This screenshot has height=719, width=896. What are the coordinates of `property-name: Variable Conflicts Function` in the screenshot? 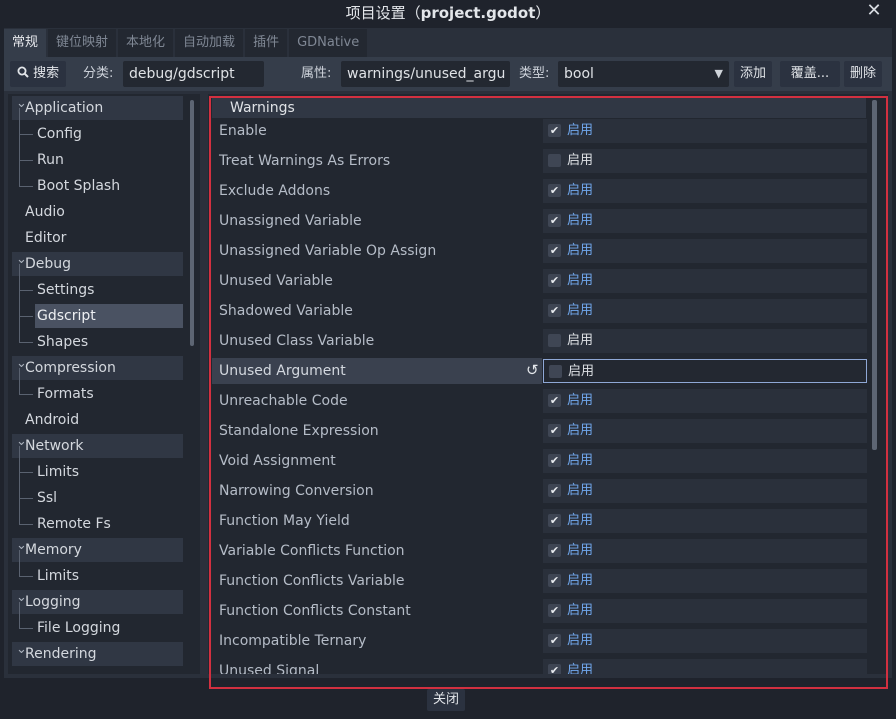 It's located at (312, 551).